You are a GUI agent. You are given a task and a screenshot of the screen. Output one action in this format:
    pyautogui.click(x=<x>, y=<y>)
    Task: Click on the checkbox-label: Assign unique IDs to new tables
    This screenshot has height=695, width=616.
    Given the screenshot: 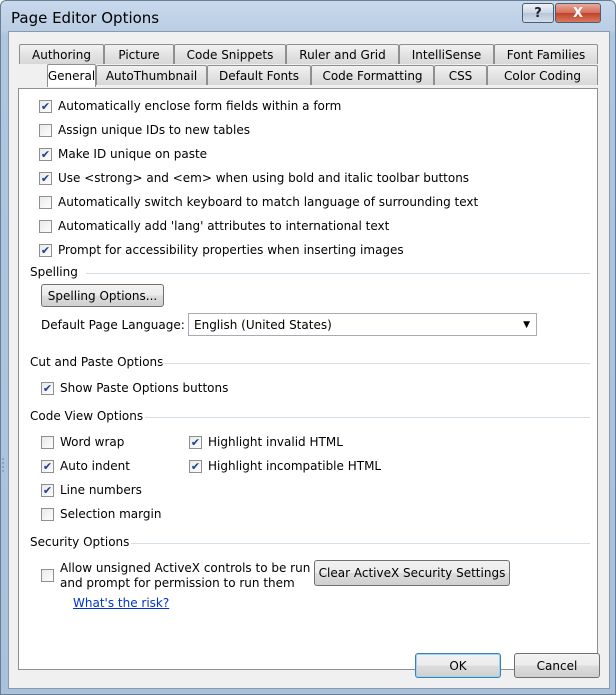 What is the action you would take?
    pyautogui.click(x=154, y=130)
    